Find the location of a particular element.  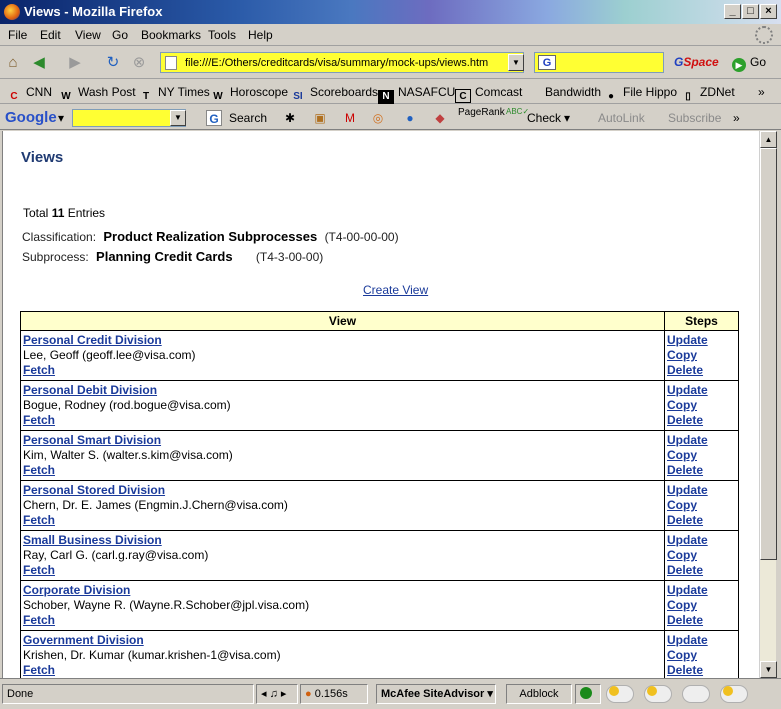

menu-bookmarks: Bookmarks is located at coordinates (171, 35).